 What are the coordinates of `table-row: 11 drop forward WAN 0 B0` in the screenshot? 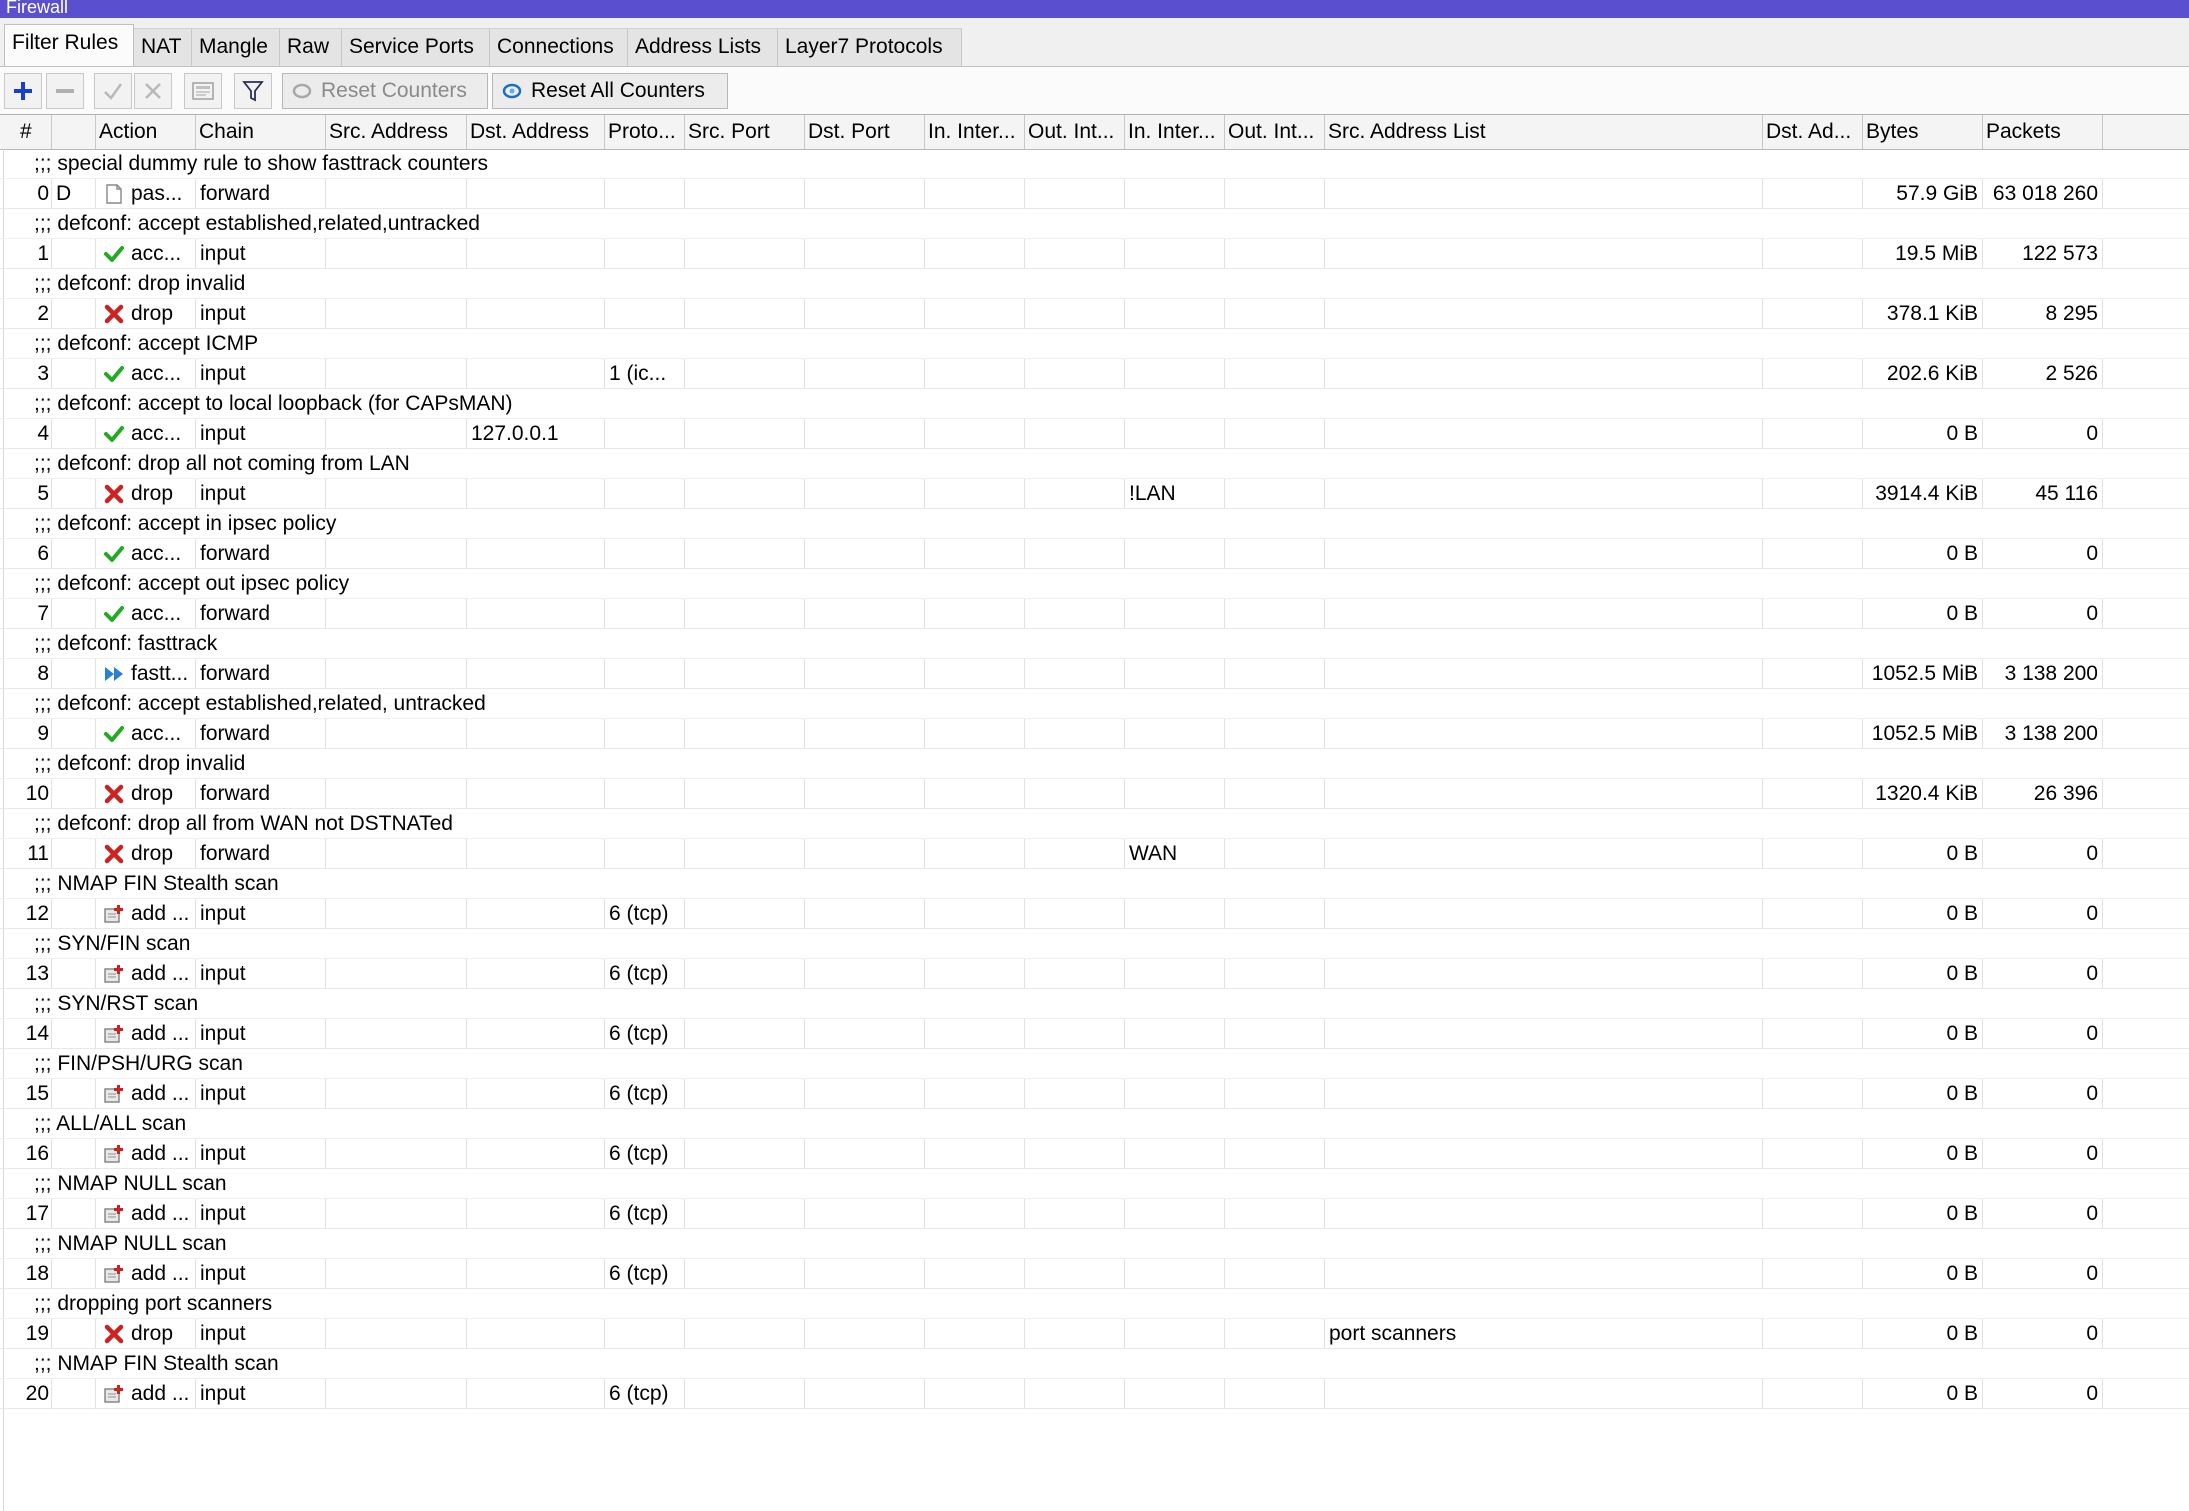 It's located at (1094, 854).